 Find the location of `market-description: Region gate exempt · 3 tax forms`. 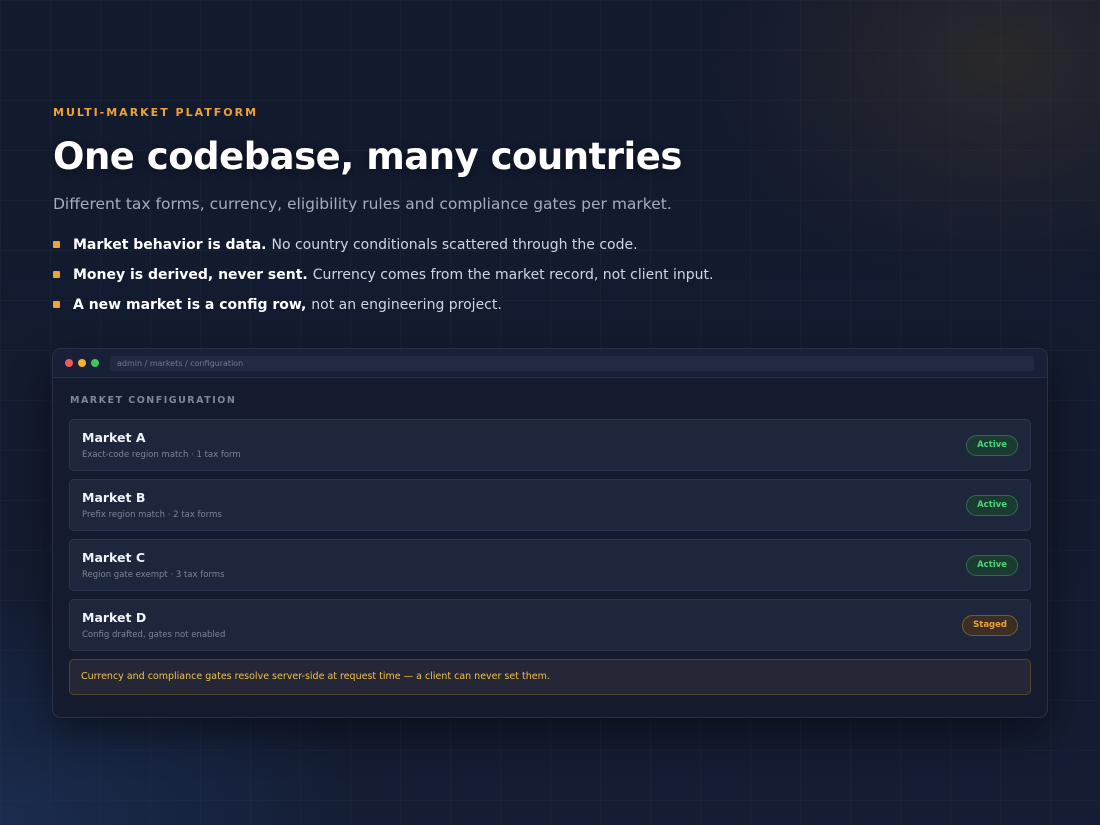

market-description: Region gate exempt · 3 tax forms is located at coordinates (153, 574).